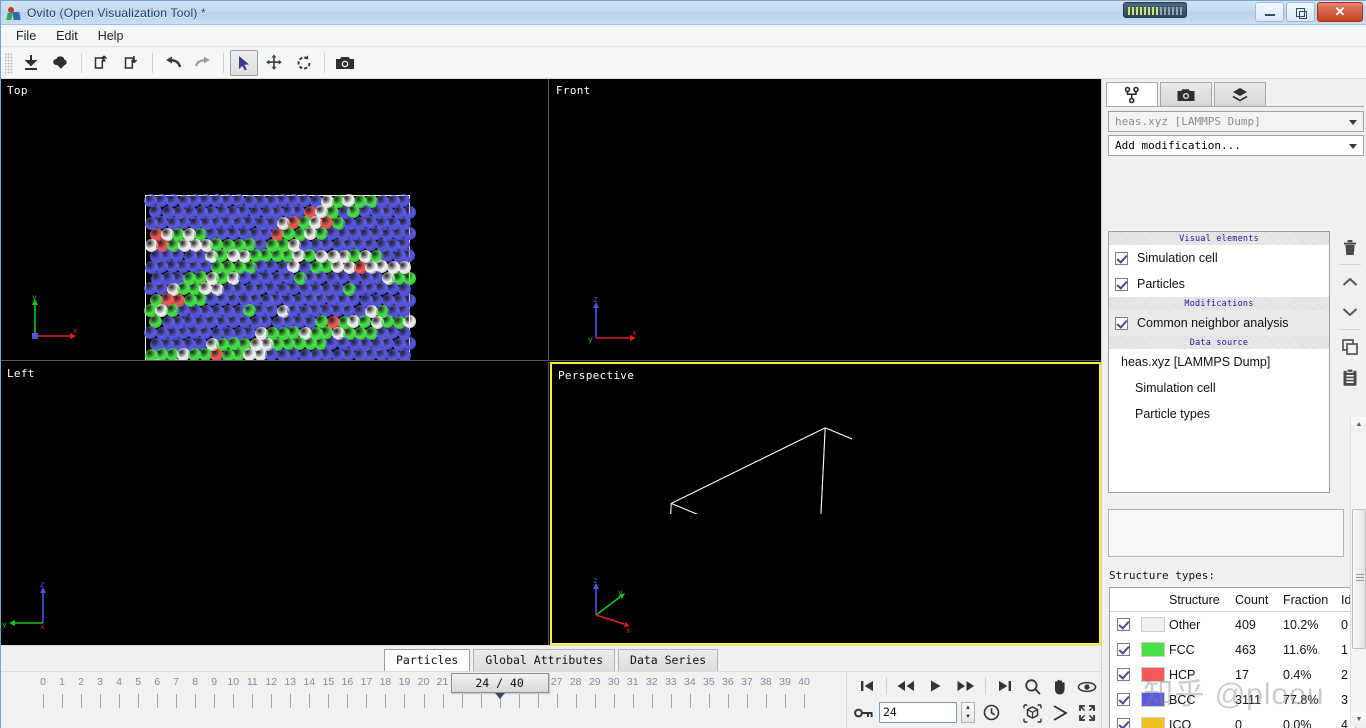 This screenshot has height=728, width=1366. I want to click on svg-text: z, so click(595, 300).